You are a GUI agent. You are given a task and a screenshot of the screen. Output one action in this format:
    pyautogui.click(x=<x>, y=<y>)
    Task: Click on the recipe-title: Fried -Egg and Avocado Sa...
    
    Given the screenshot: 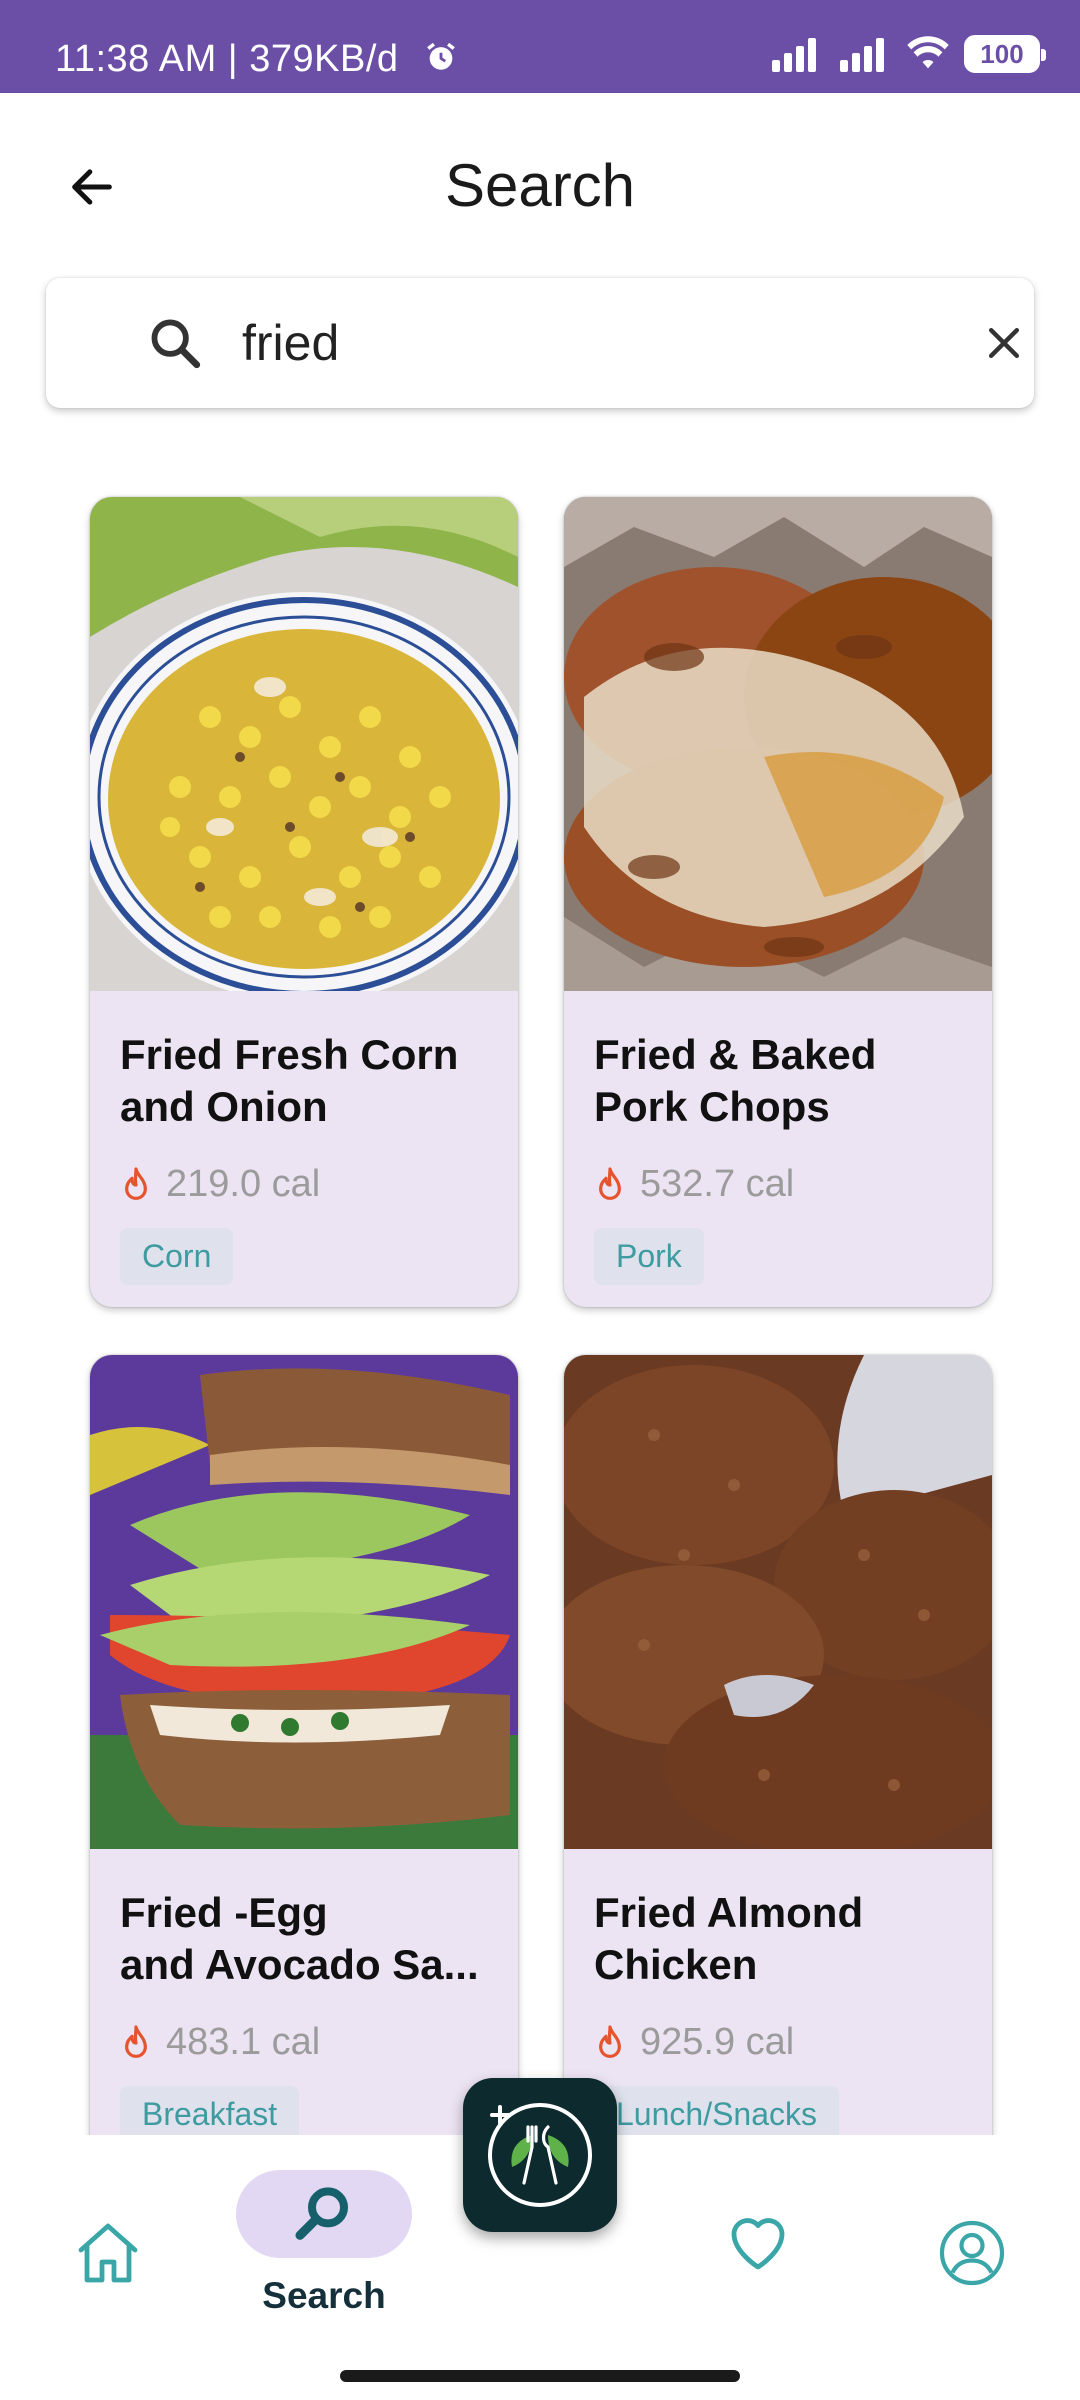 What is the action you would take?
    pyautogui.click(x=299, y=1938)
    